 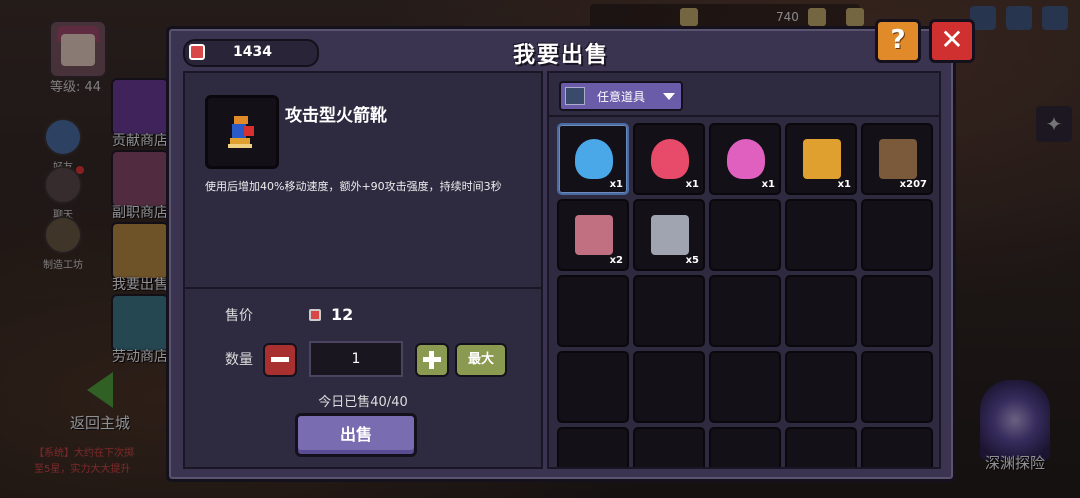 What do you see at coordinates (353, 186) in the screenshot?
I see `item-description: 使用后增加40%移动速度，额外+90攻击强度，持续时间3秒` at bounding box center [353, 186].